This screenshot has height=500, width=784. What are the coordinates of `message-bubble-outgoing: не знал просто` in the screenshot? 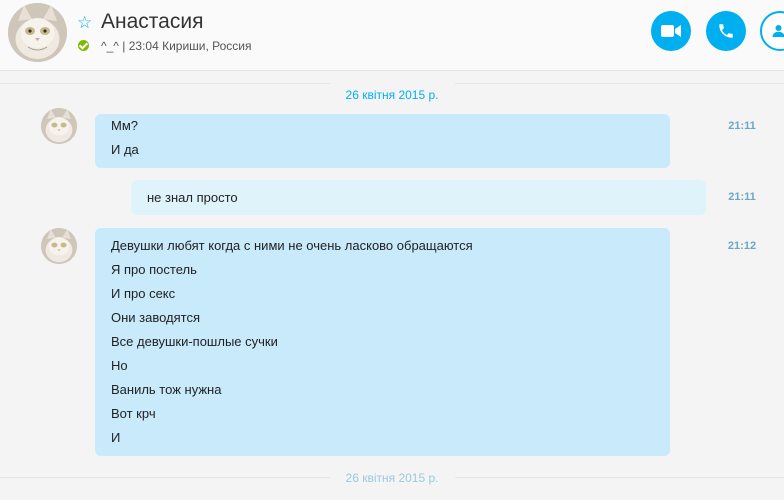 It's located at (418, 197).